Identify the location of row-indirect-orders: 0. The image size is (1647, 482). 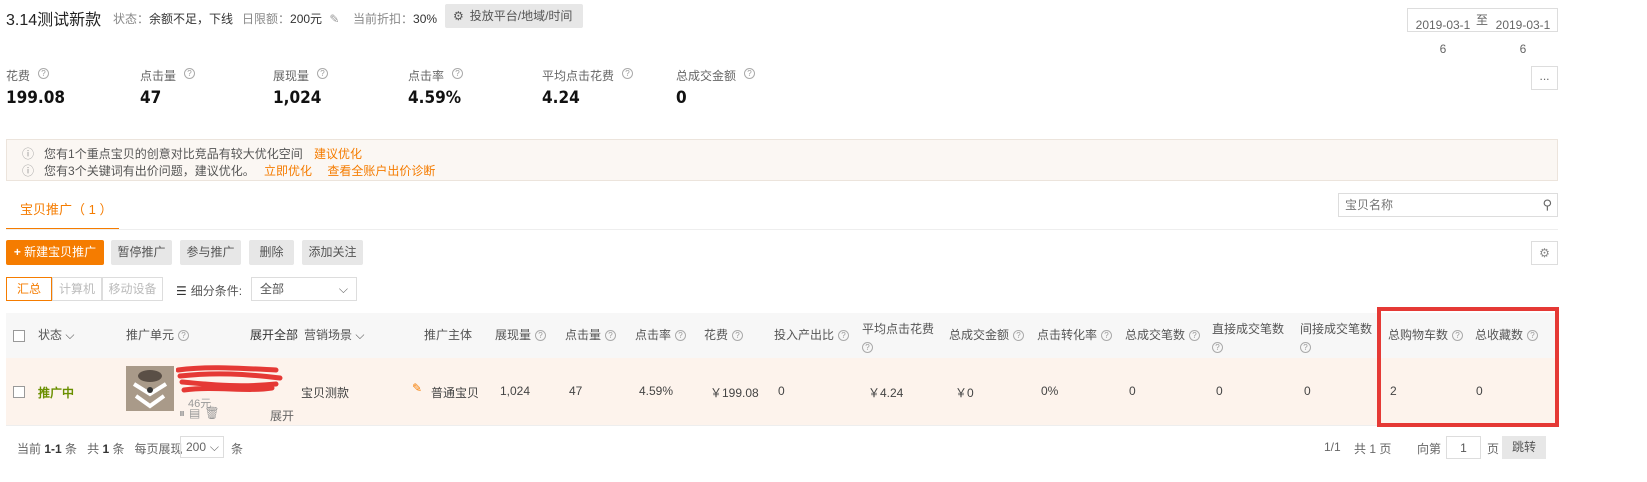
(1307, 391).